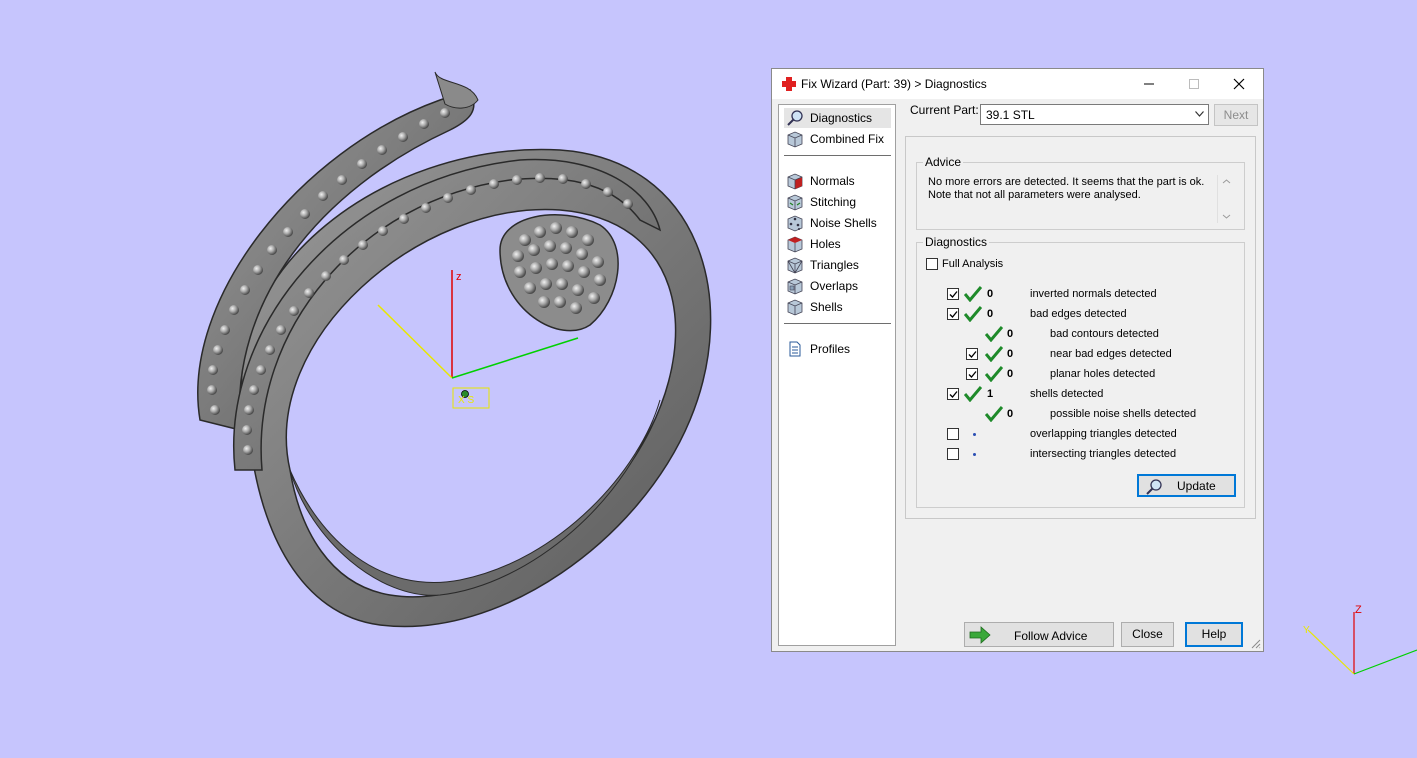 The width and height of the screenshot is (1417, 758). Describe the element at coordinates (980, 635) in the screenshot. I see `green-arrow-icon` at that location.